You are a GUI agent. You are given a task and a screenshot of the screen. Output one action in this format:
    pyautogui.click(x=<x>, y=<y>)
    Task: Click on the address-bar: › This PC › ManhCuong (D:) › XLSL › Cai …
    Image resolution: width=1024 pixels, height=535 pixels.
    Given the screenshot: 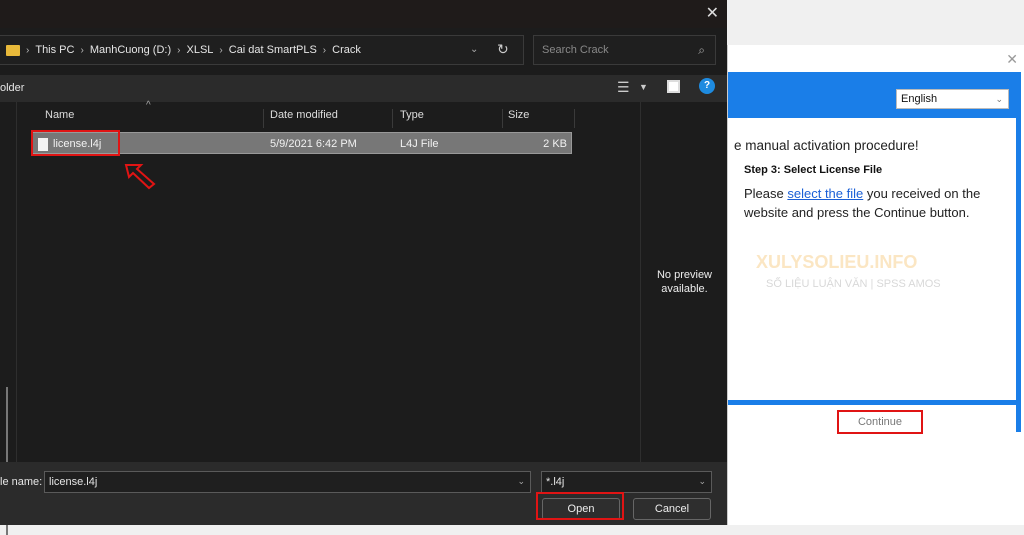 What is the action you would take?
    pyautogui.click(x=262, y=50)
    